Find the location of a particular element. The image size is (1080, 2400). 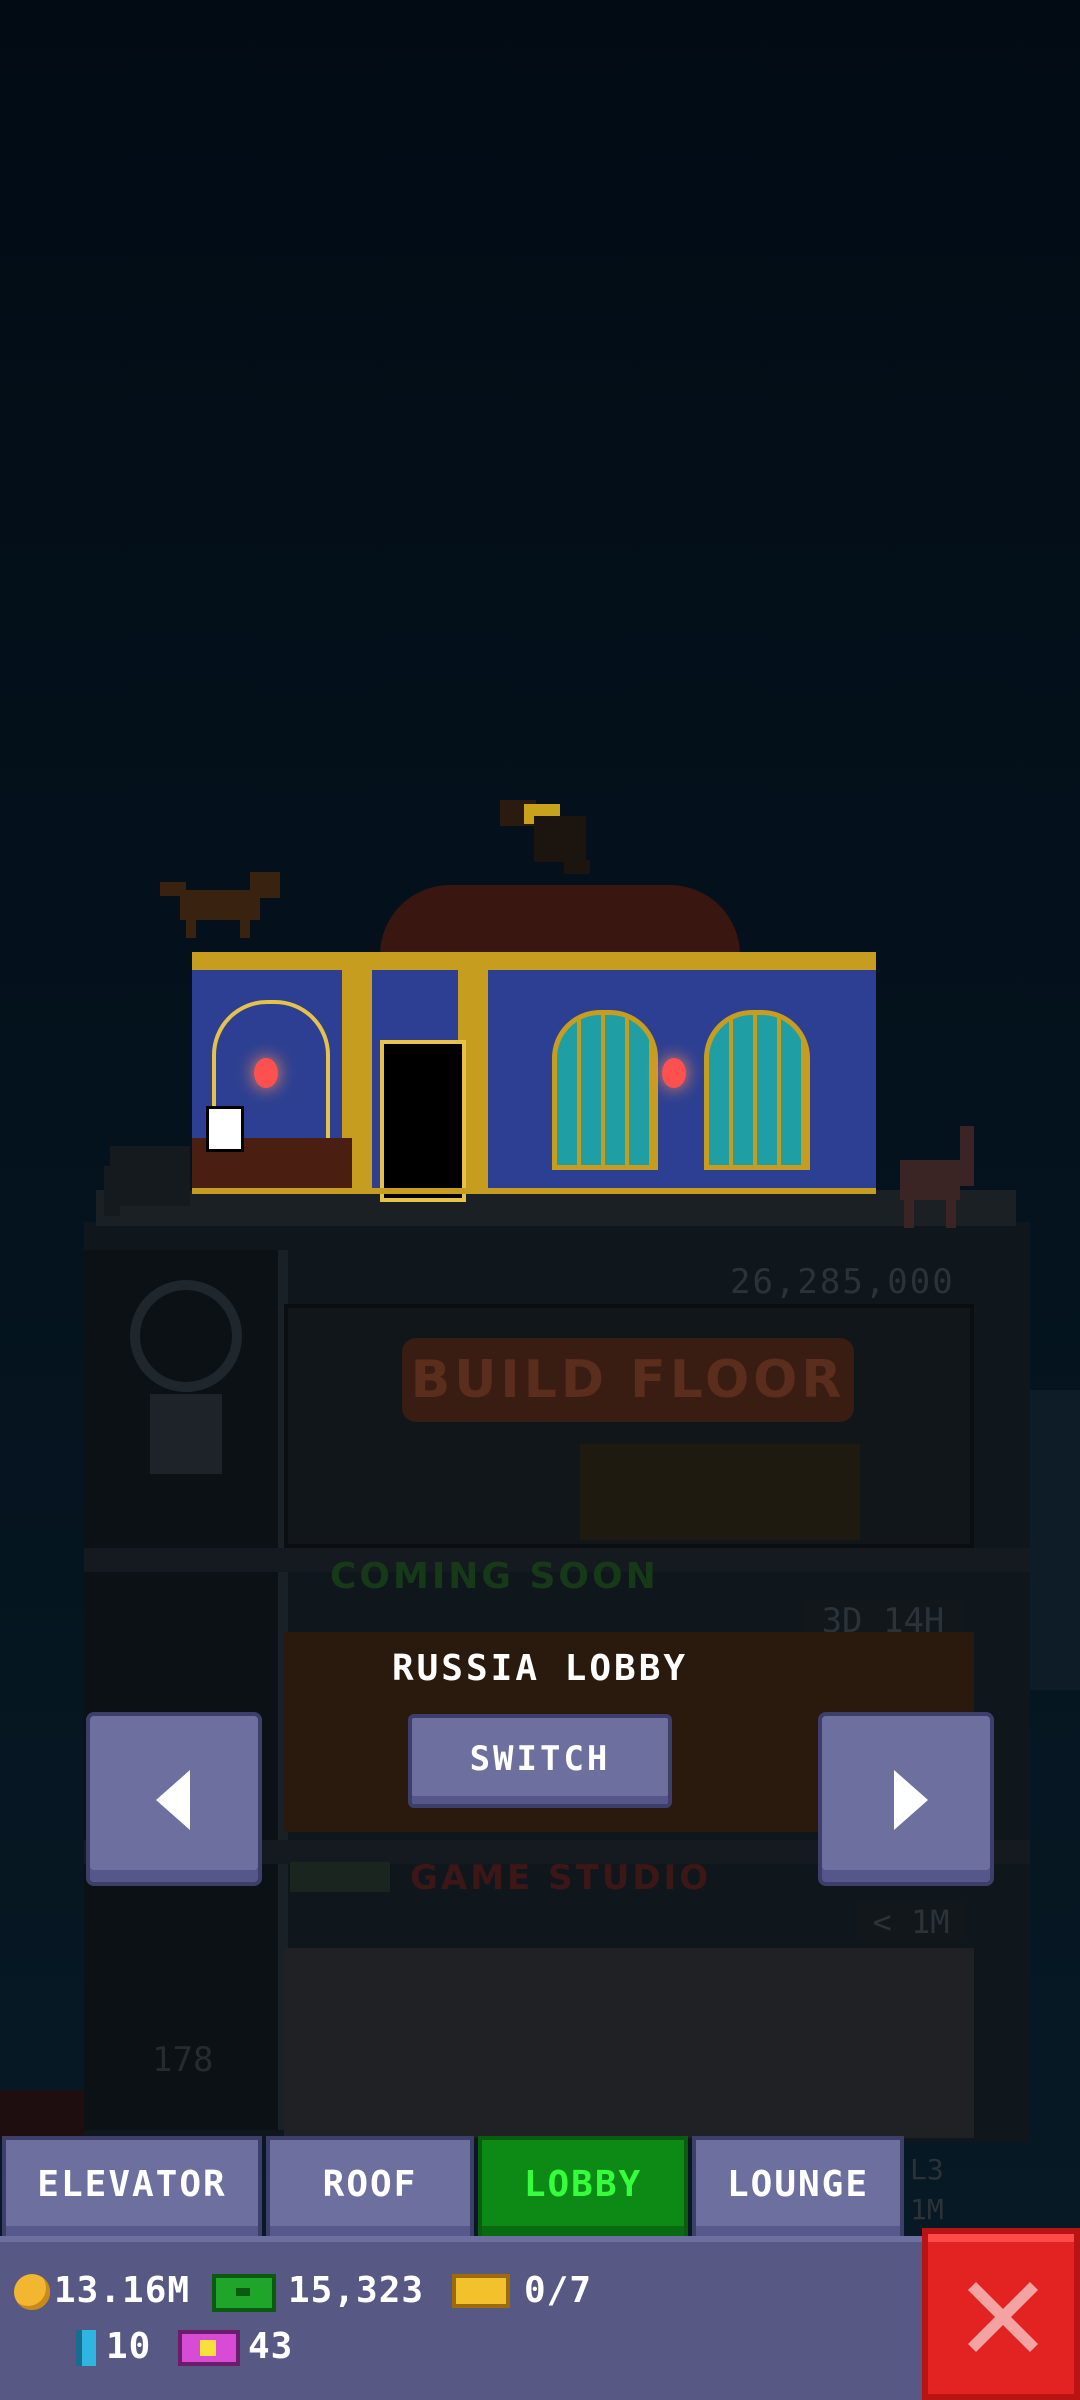

vip-value: 43 is located at coordinates (271, 2346).